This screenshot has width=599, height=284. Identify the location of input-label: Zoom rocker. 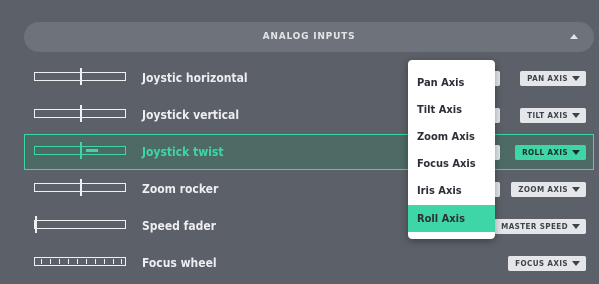
(180, 189).